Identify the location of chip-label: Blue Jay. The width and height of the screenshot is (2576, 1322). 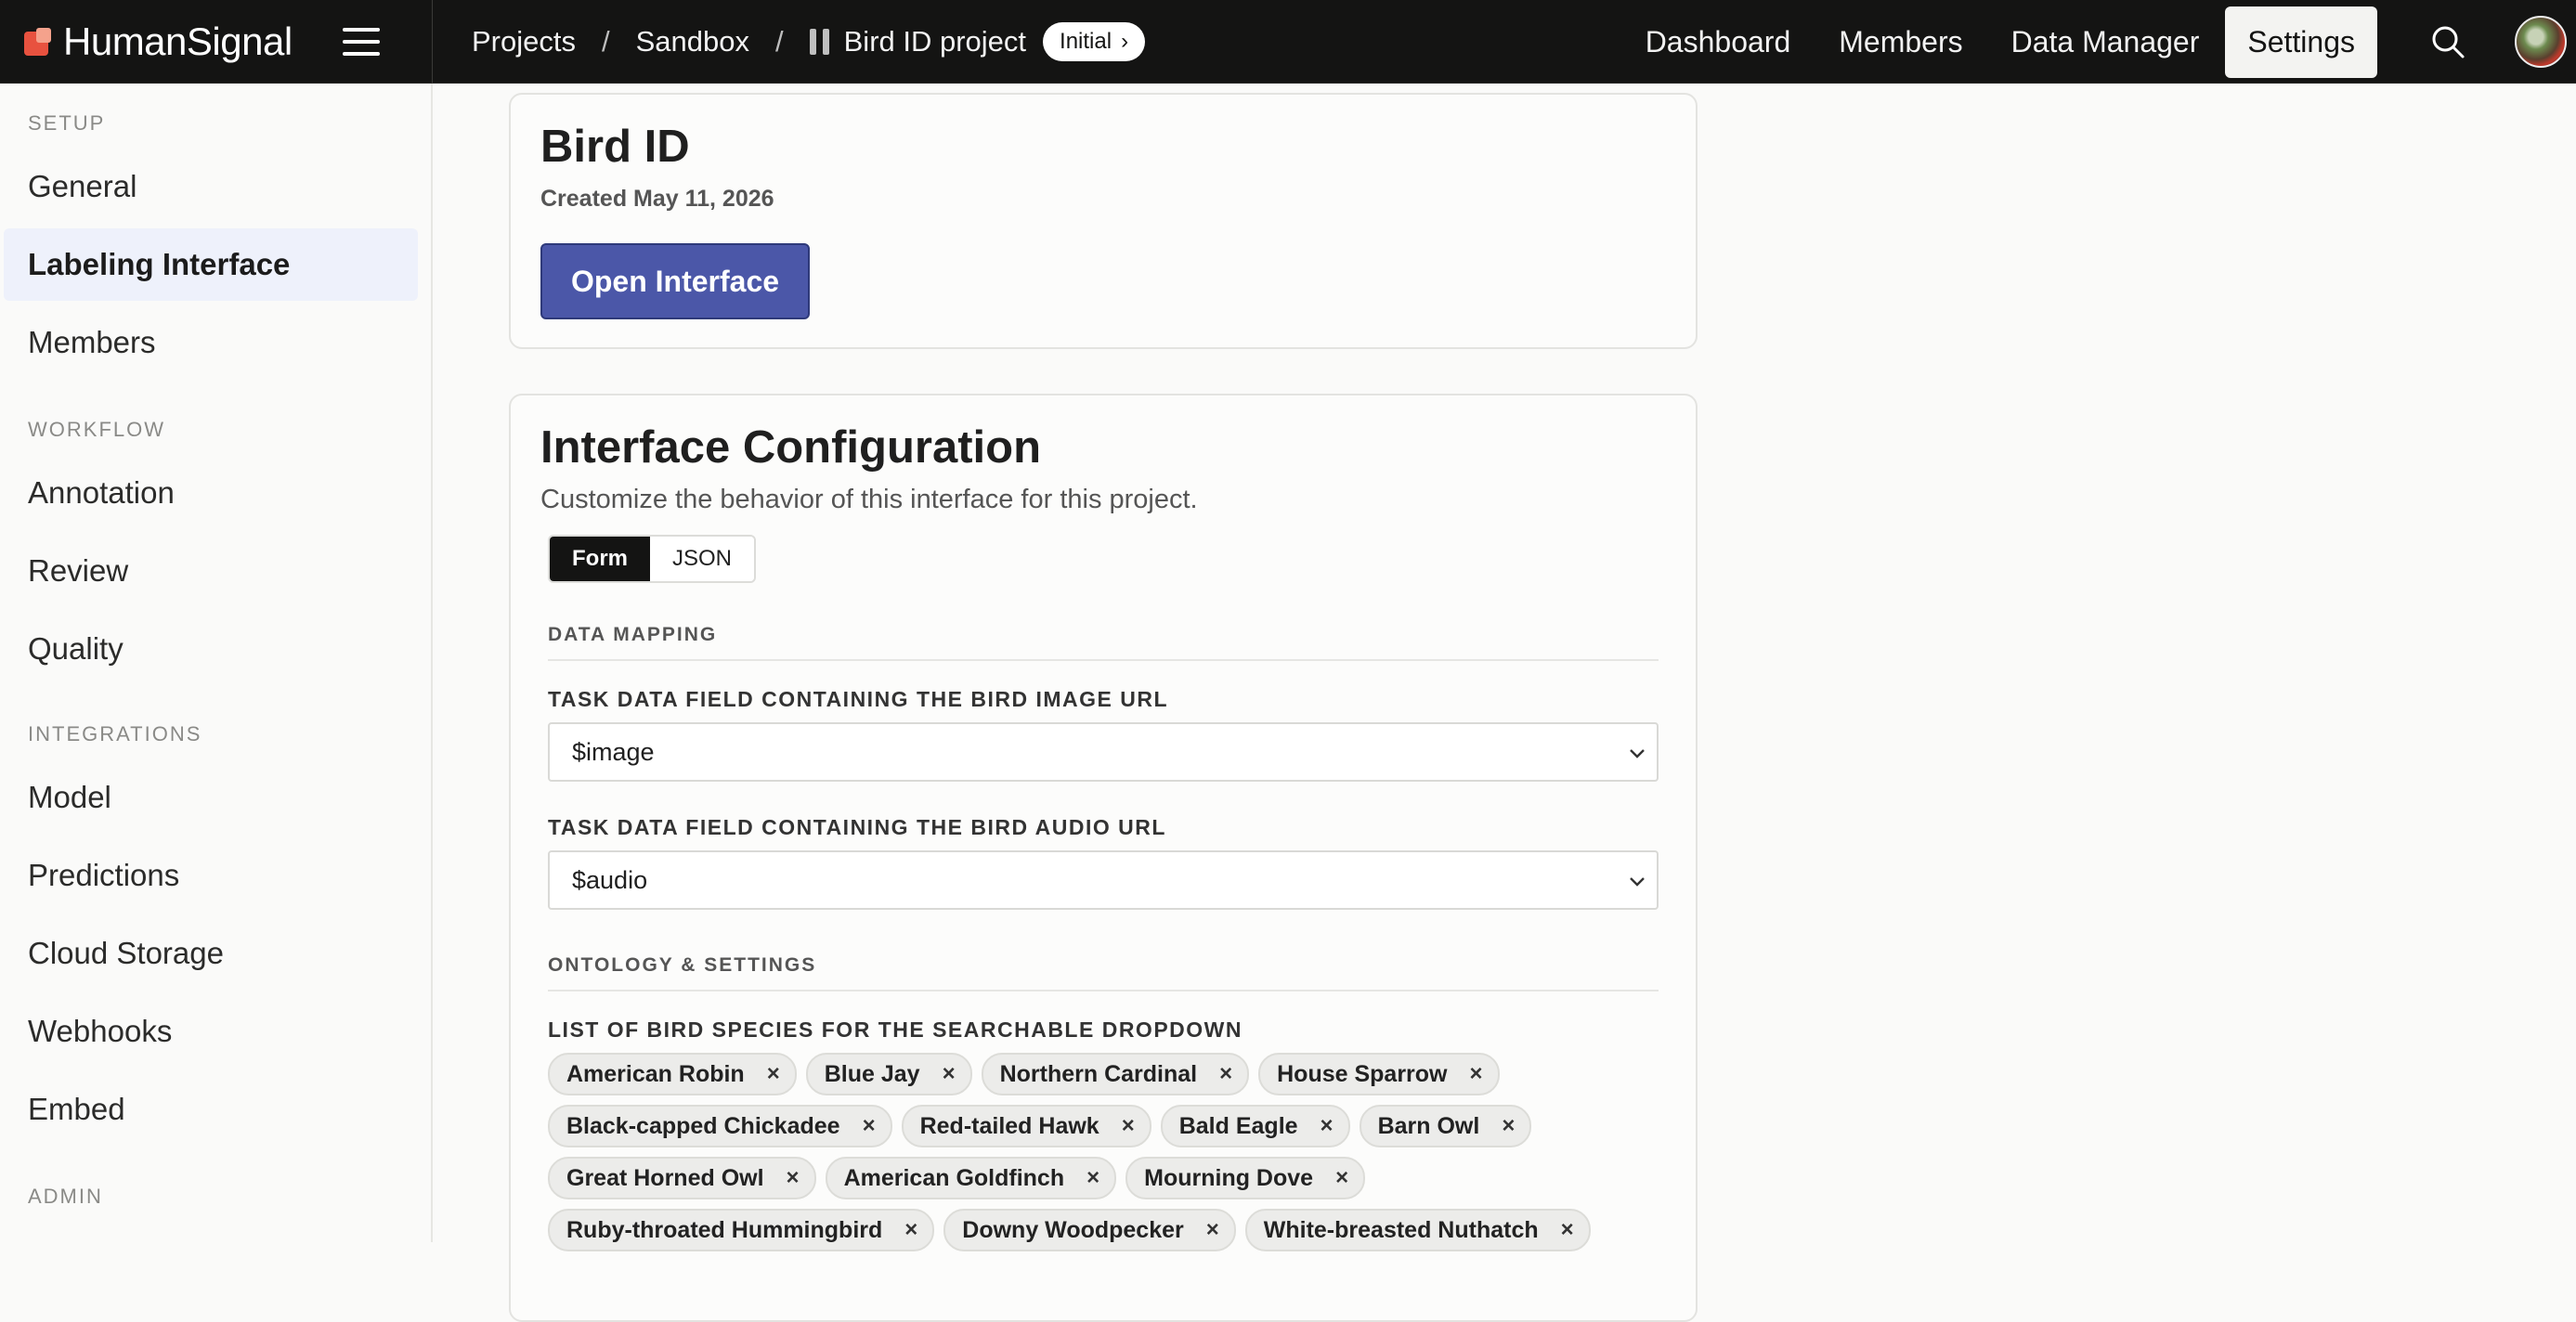
(872, 1074).